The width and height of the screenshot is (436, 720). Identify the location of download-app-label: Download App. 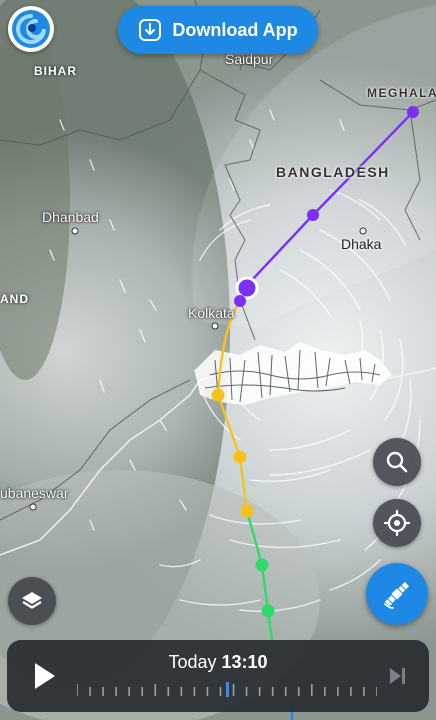
(235, 29).